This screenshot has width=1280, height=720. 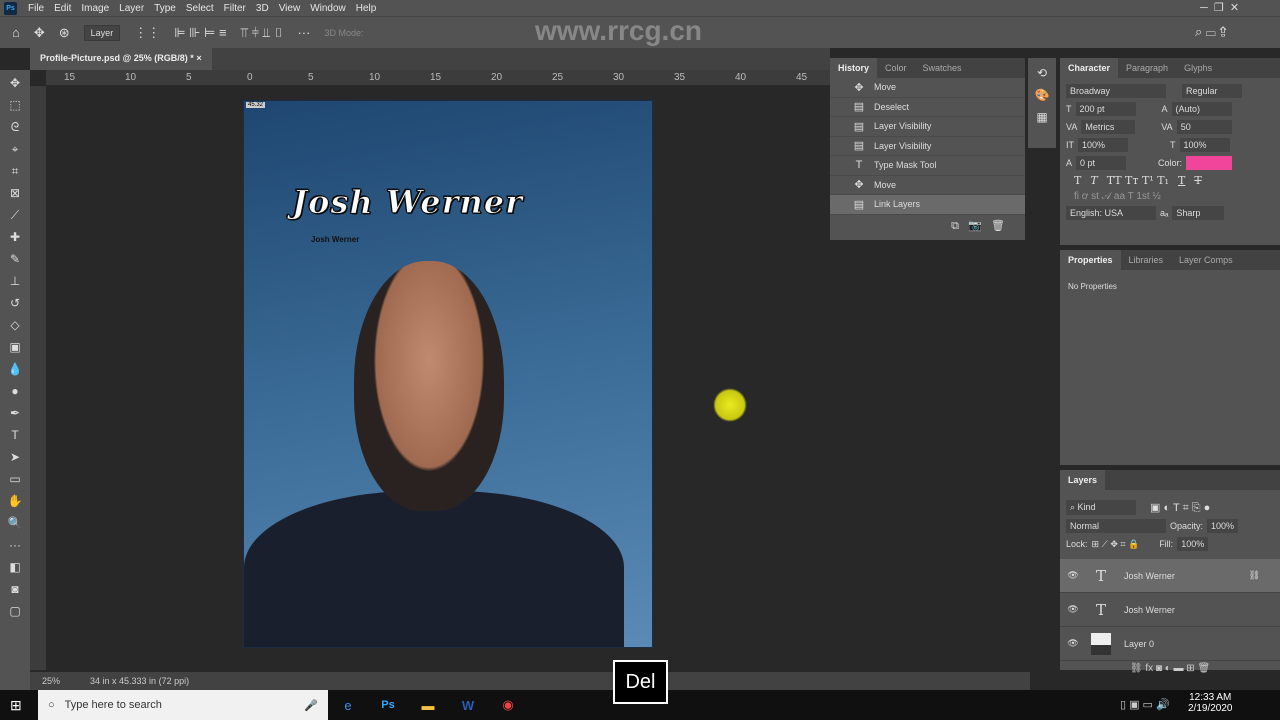 I want to click on more-icon: ···, so click(x=303, y=32).